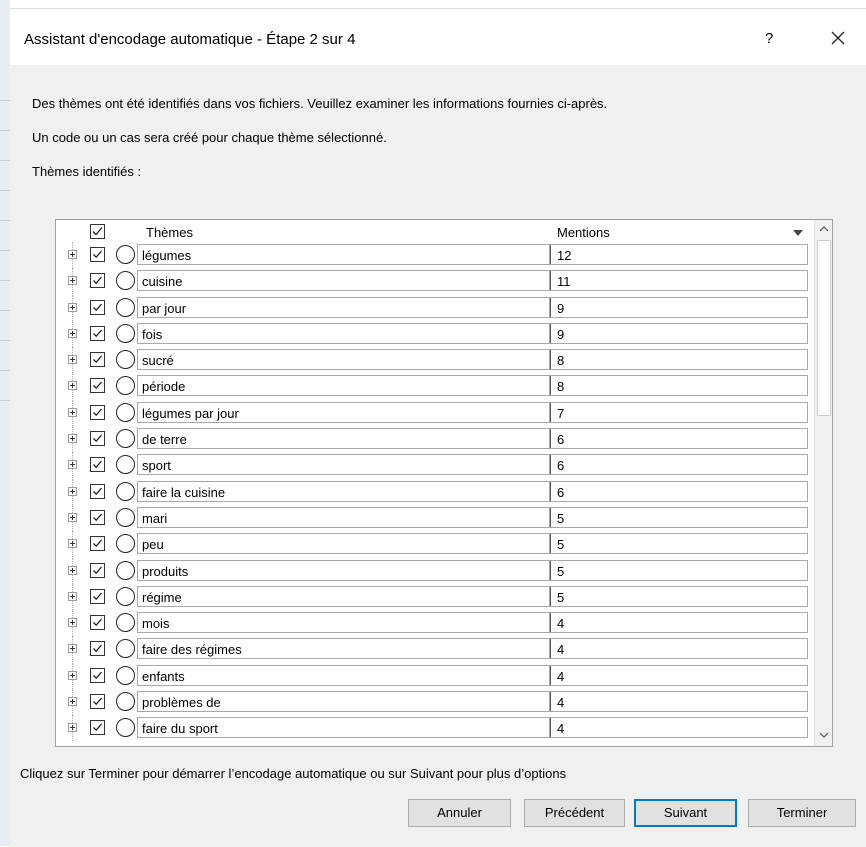  What do you see at coordinates (343, 281) in the screenshot?
I see `theme-cell: cuisine` at bounding box center [343, 281].